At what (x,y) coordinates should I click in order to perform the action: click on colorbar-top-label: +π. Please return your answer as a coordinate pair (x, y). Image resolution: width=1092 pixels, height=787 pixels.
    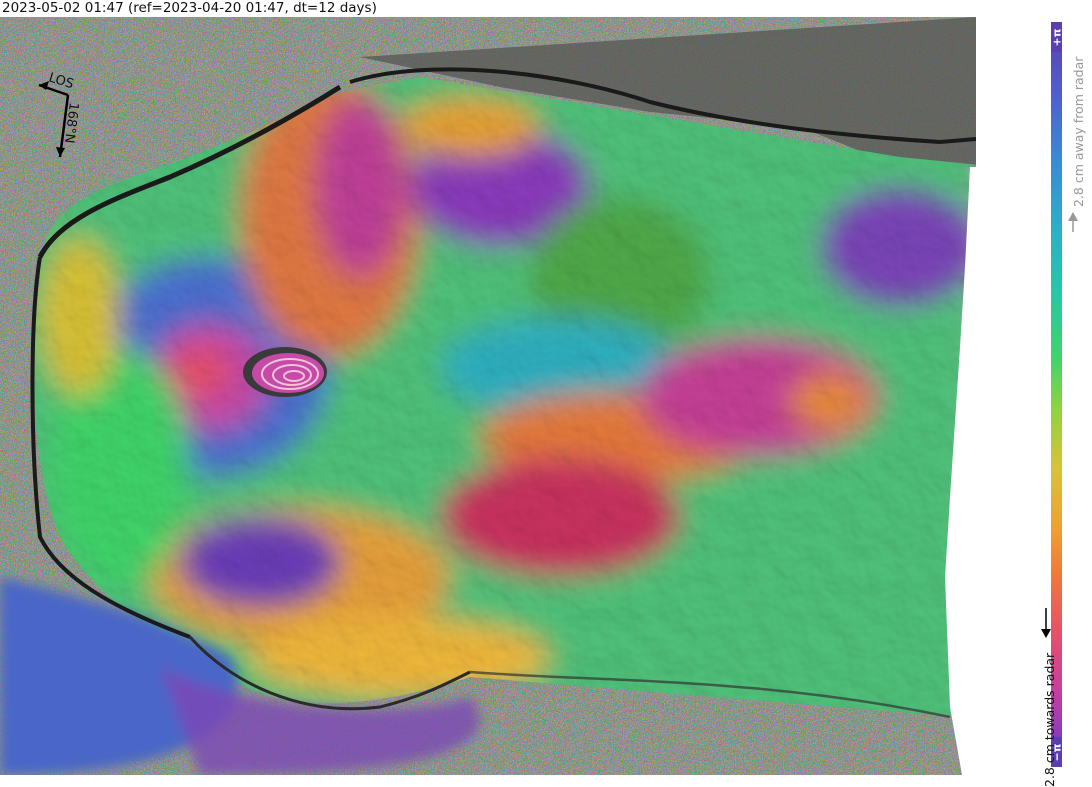
    Looking at the image, I should click on (1056, 37).